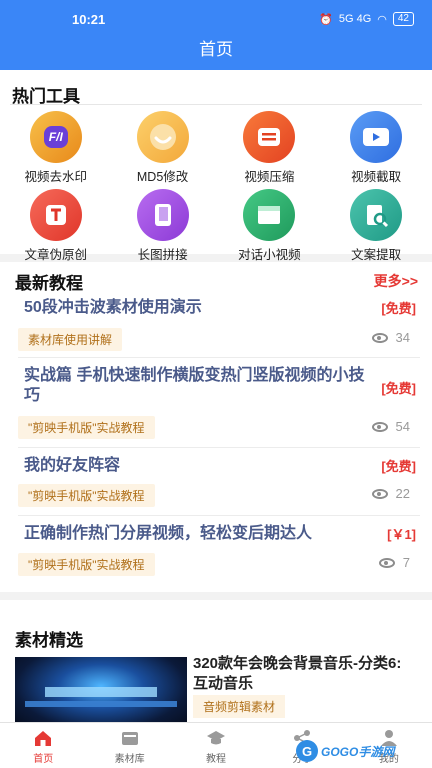 This screenshot has width=432, height=768. I want to click on view-count: 22, so click(390, 493).